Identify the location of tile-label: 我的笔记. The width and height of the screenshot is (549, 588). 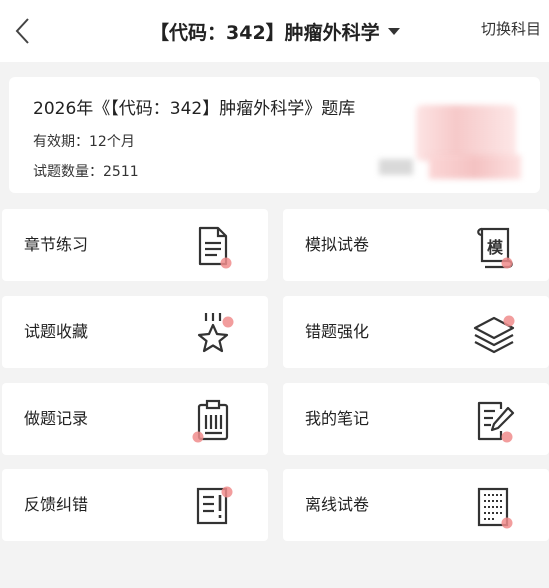
(337, 418).